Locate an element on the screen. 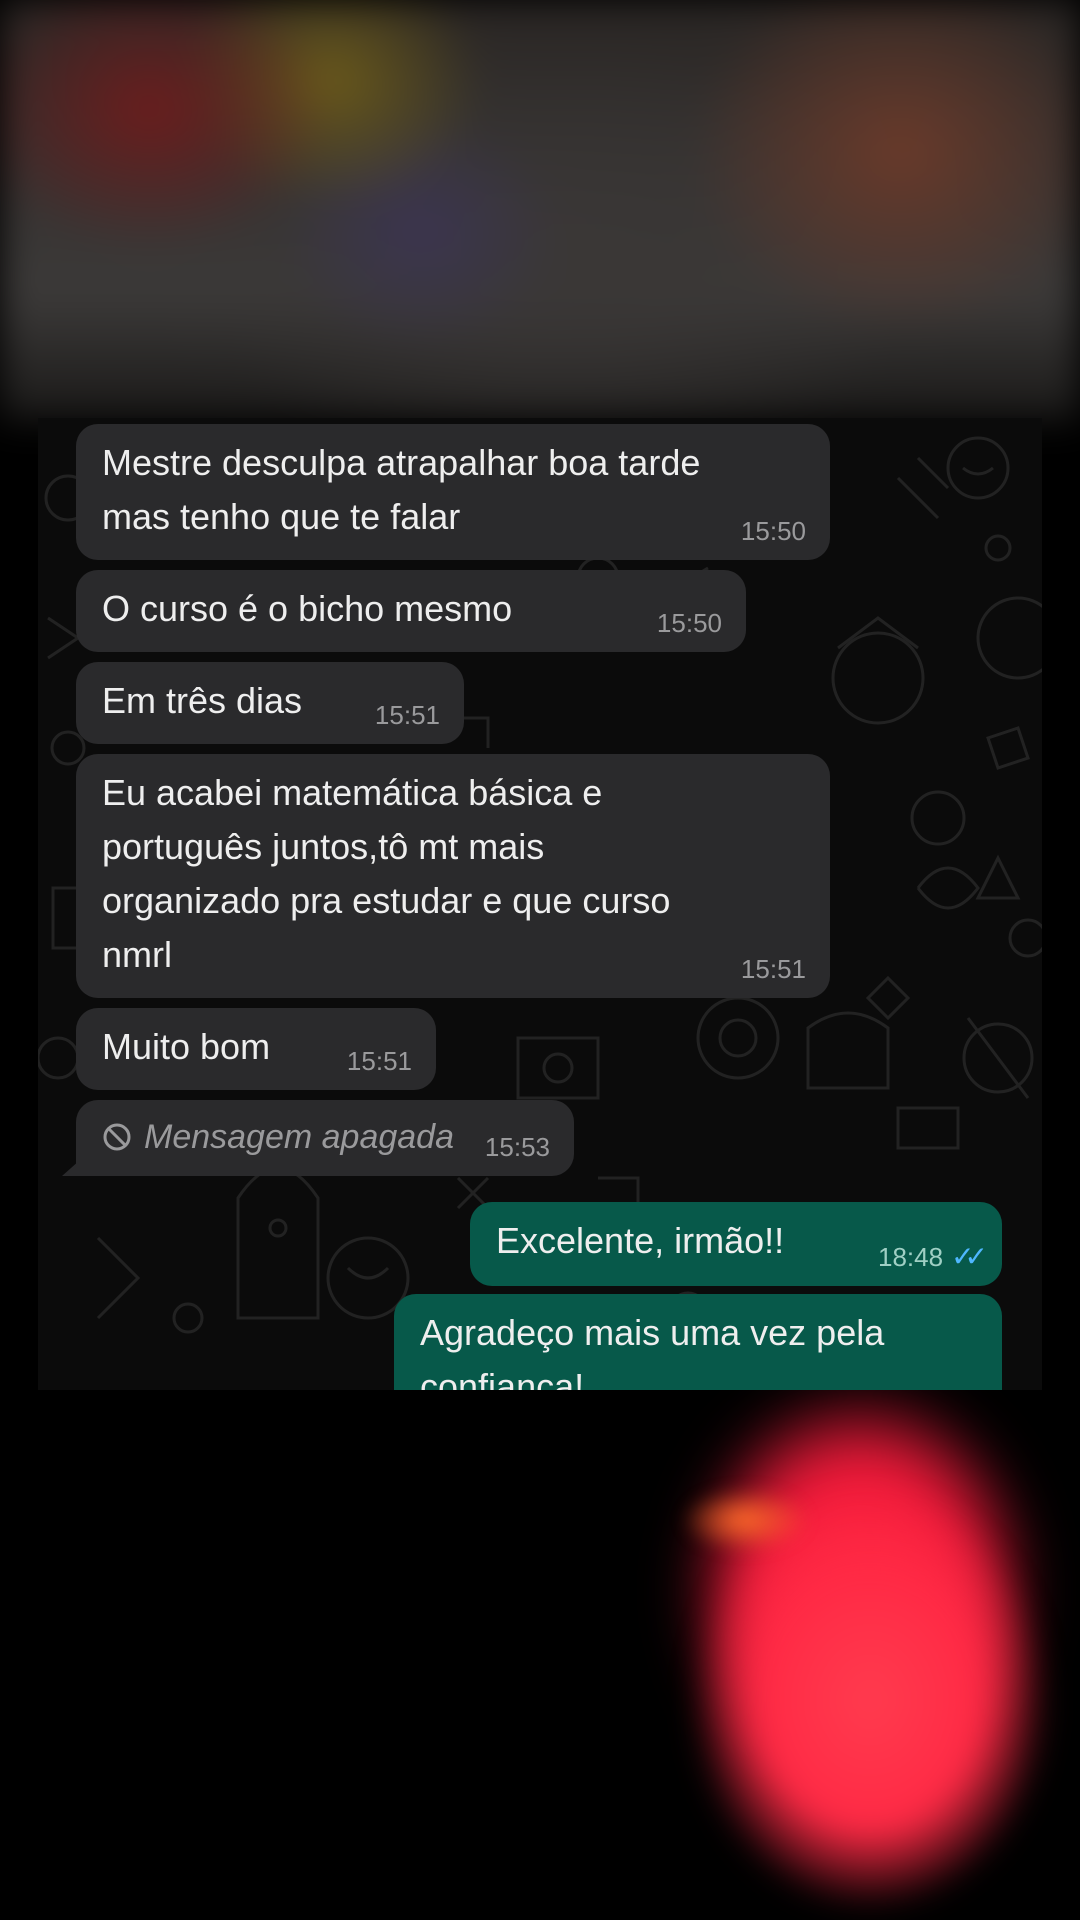  read-checks-icon: ✓✓ is located at coordinates (969, 1256).